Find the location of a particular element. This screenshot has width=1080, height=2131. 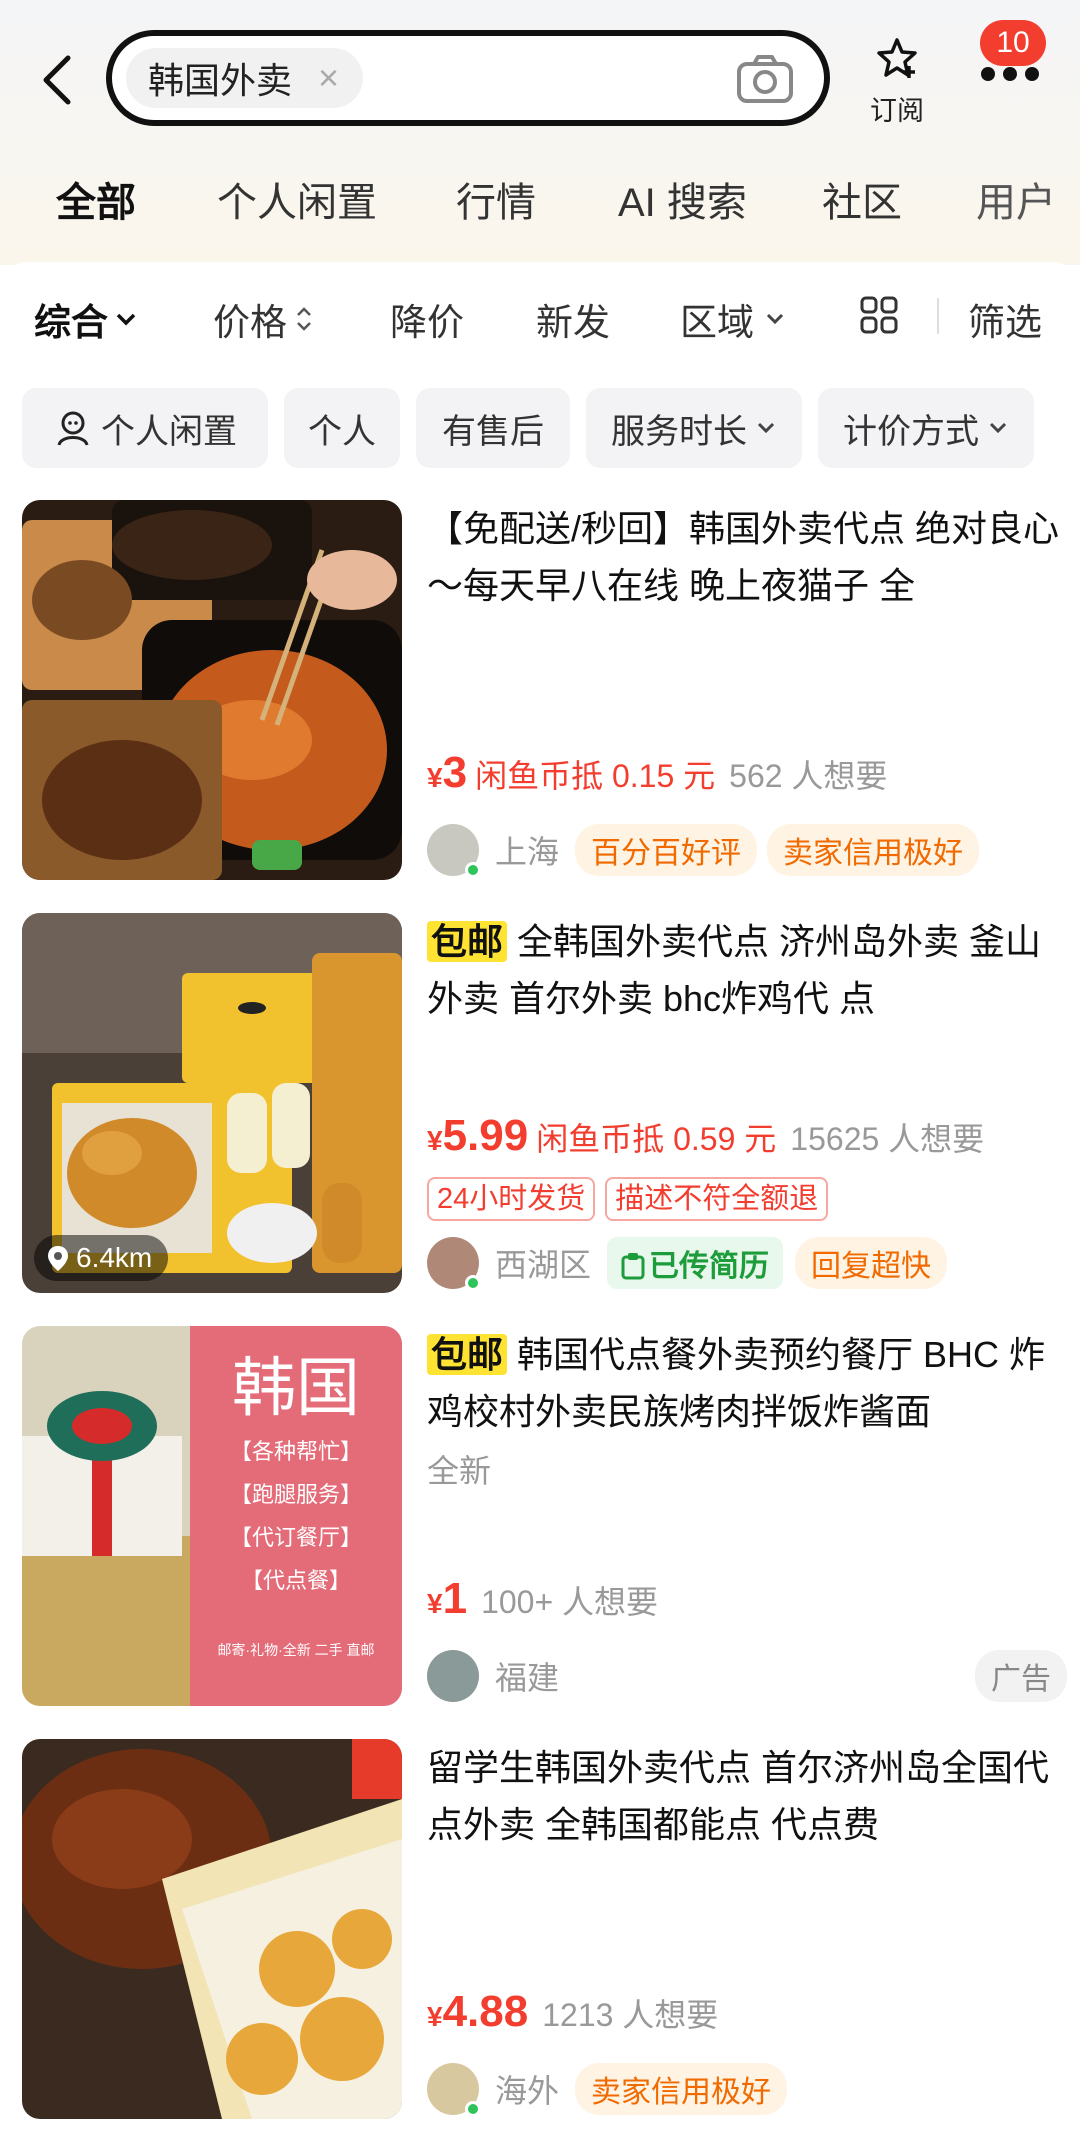

want-count: 1213 人想要 is located at coordinates (630, 2015).